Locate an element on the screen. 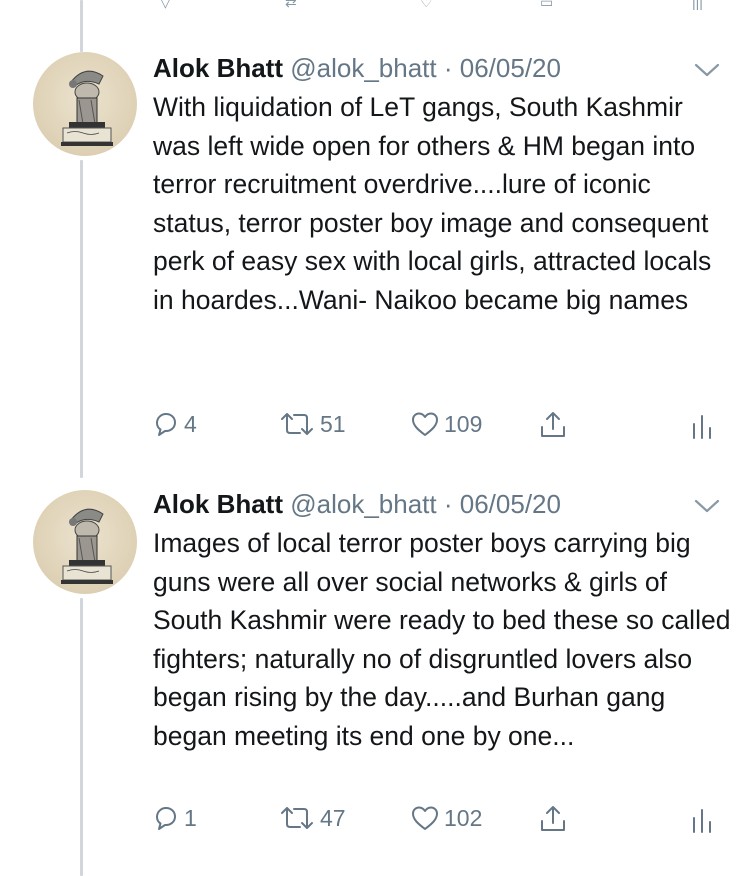 This screenshot has height=876, width=749. retweet-button: 51 is located at coordinates (312, 424).